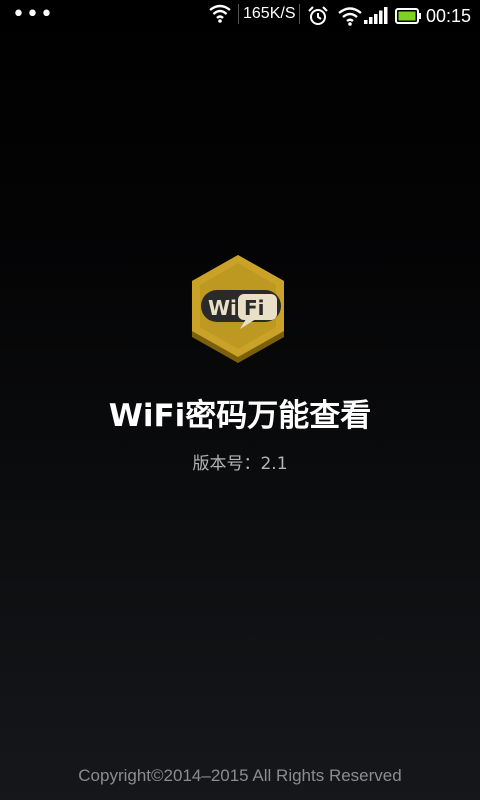 The width and height of the screenshot is (480, 800). I want to click on notification-dots: •••, so click(33, 14).